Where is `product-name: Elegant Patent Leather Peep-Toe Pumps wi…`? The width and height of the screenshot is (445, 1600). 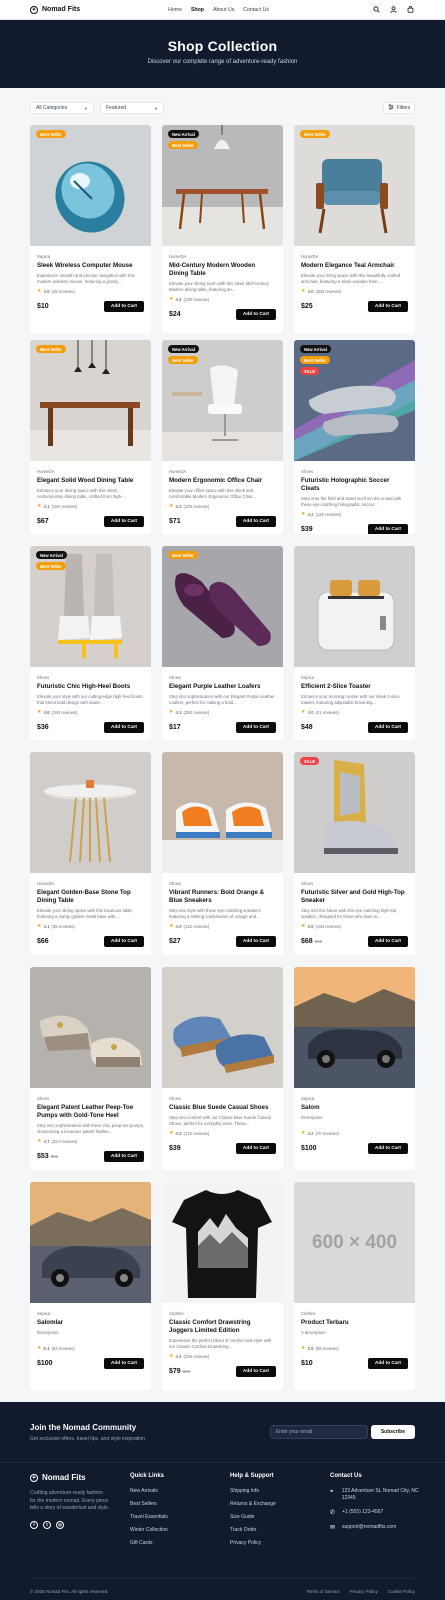
product-name: Elegant Patent Leather Peep-Toe Pumps wi… is located at coordinates (90, 1112).